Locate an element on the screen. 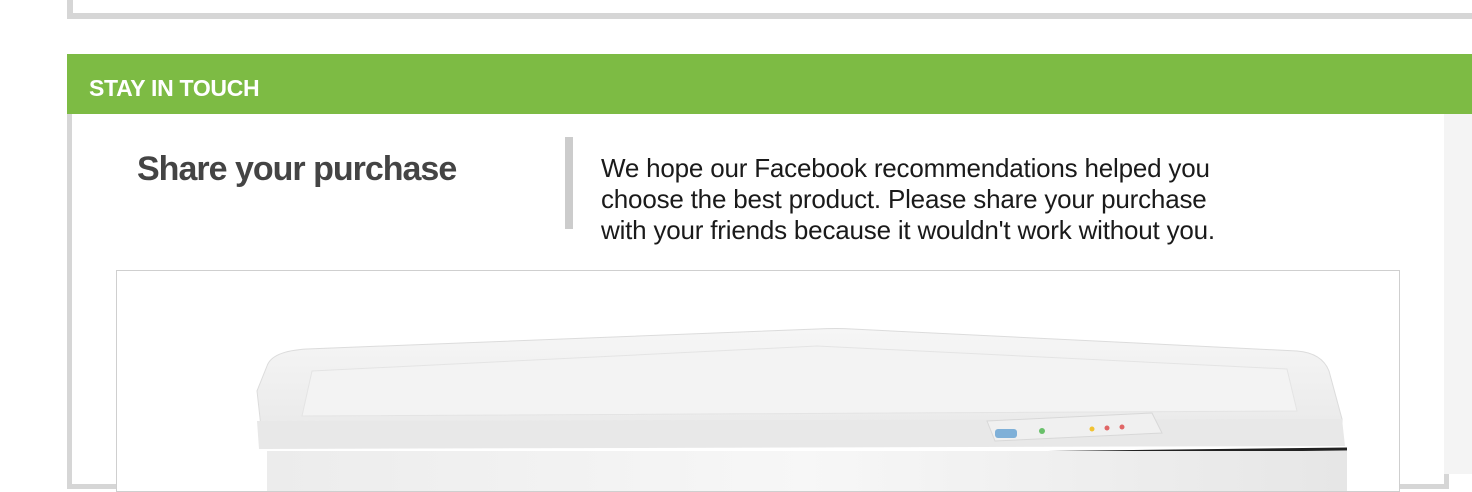 The width and height of the screenshot is (1472, 492). stay-in-touch-header: STAY IN TOUCH is located at coordinates (769, 84).